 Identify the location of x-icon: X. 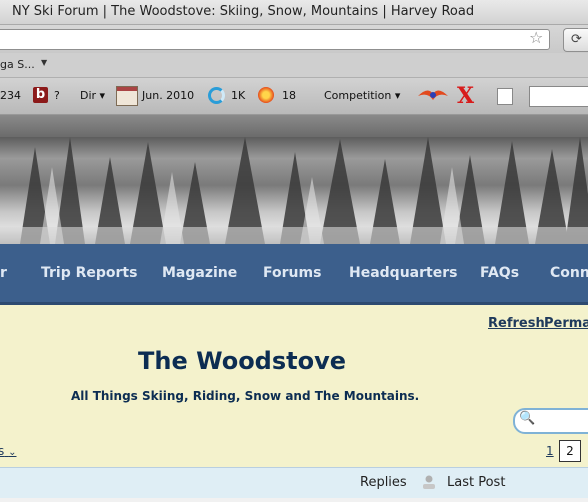
(465, 96).